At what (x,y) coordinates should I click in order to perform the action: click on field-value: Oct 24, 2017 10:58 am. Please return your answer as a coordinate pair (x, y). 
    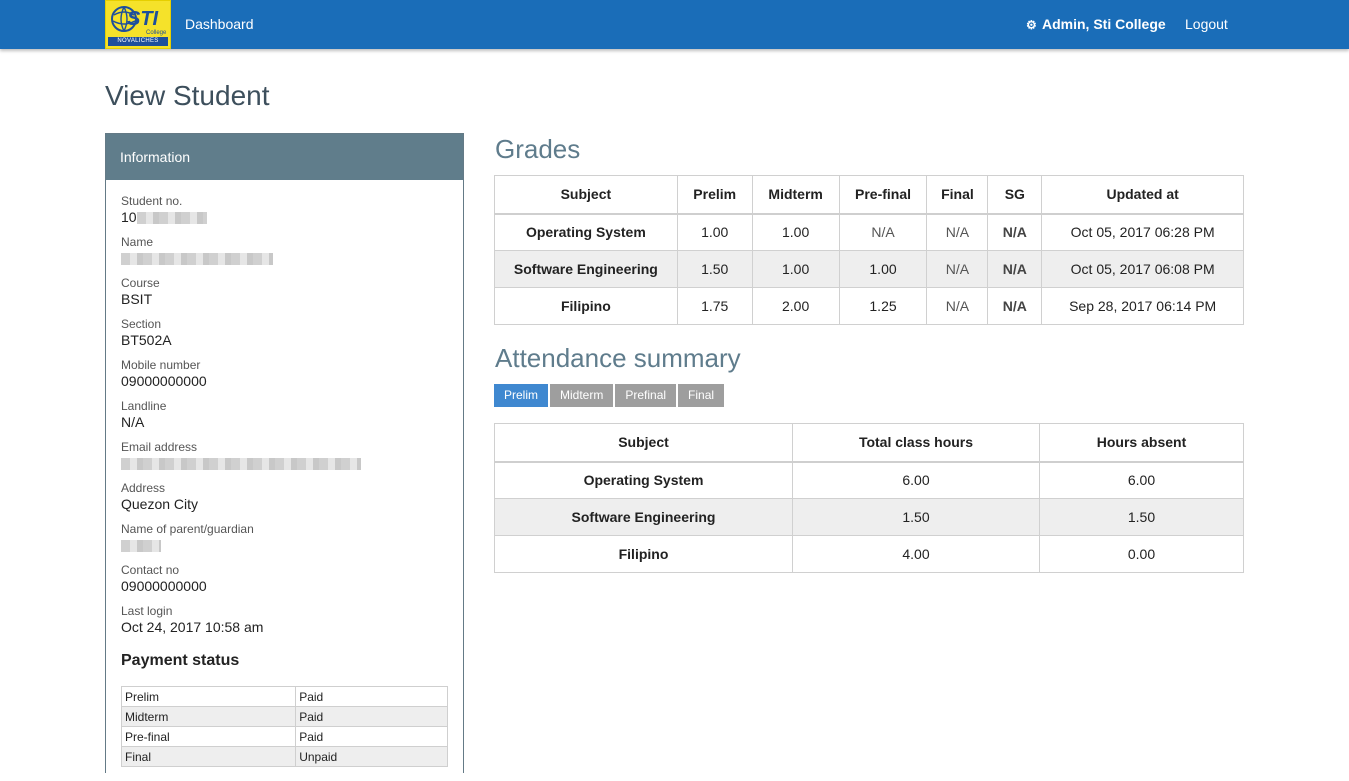
    Looking at the image, I should click on (284, 627).